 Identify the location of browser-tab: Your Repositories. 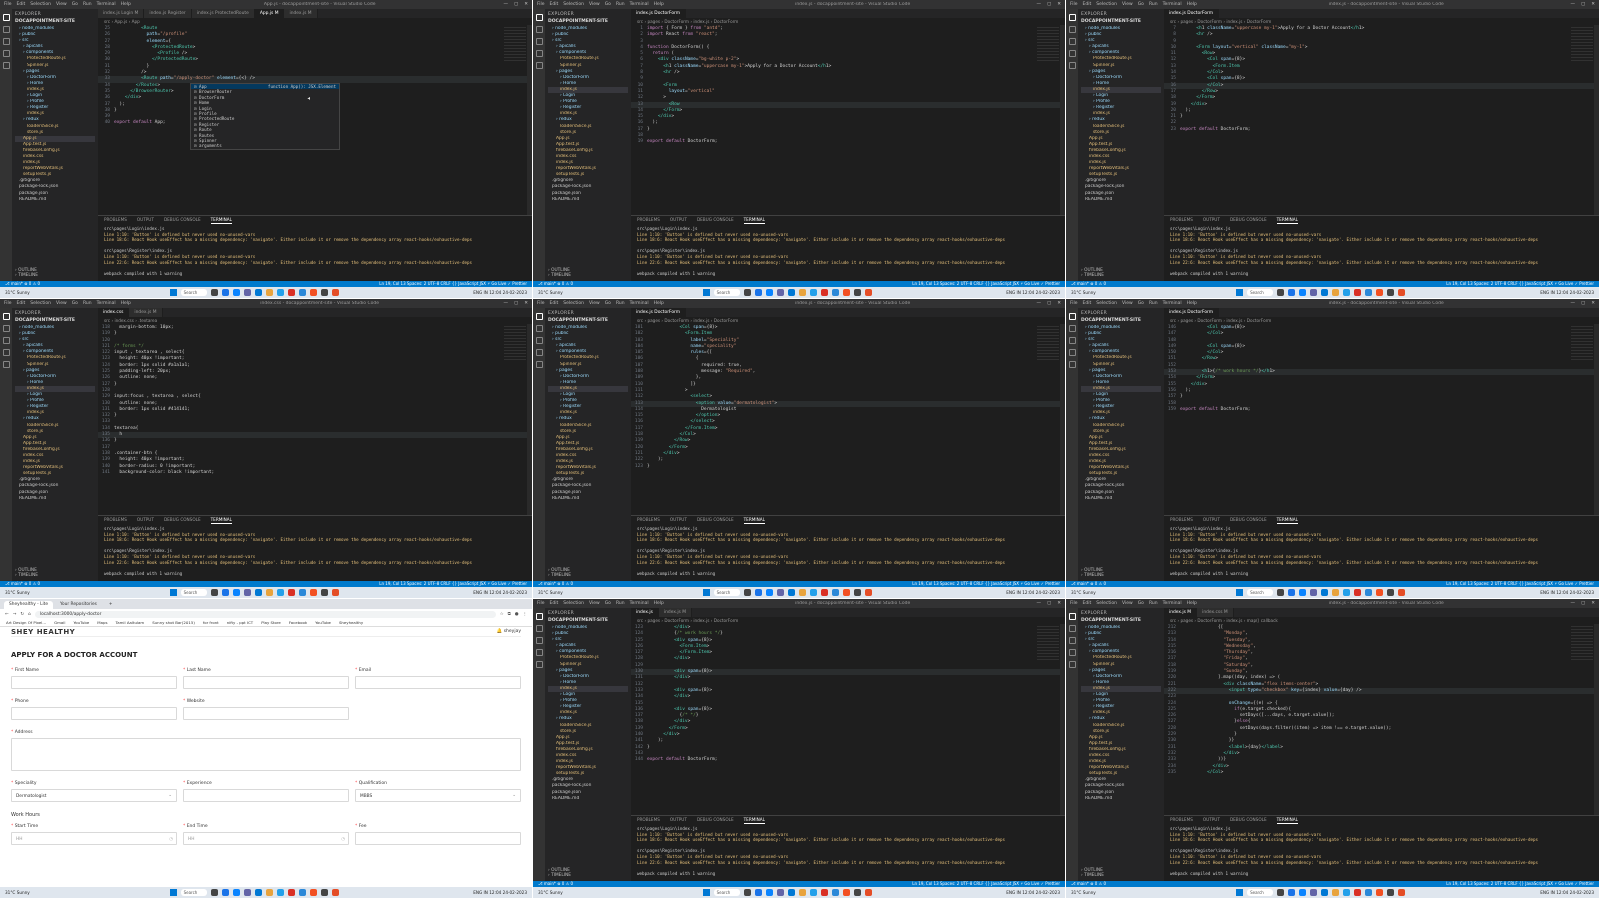
(78, 605).